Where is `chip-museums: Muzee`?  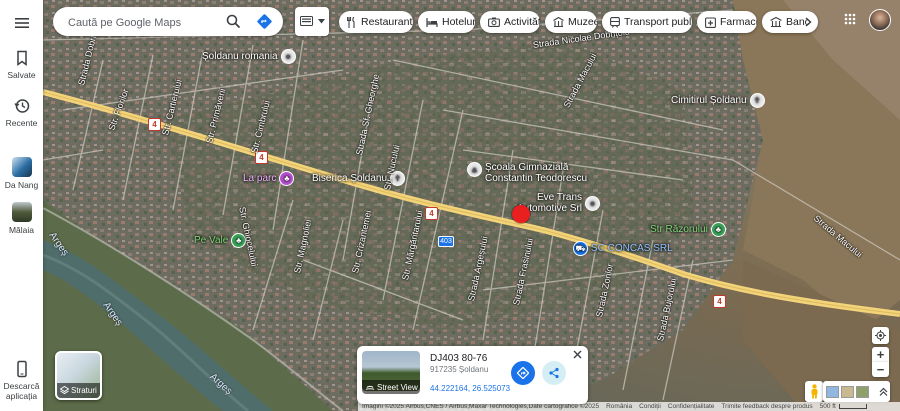
chip-museums: Muzee is located at coordinates (571, 22).